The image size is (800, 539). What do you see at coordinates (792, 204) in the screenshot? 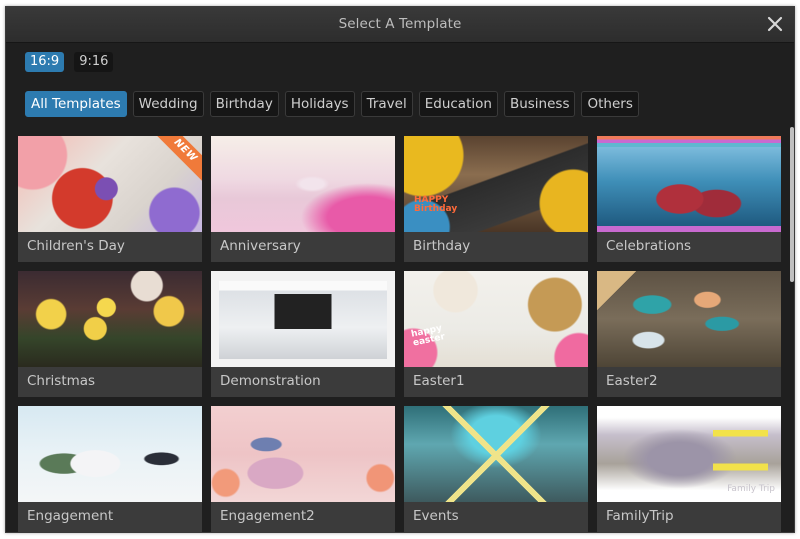
I see `scrollbar-thumb` at bounding box center [792, 204].